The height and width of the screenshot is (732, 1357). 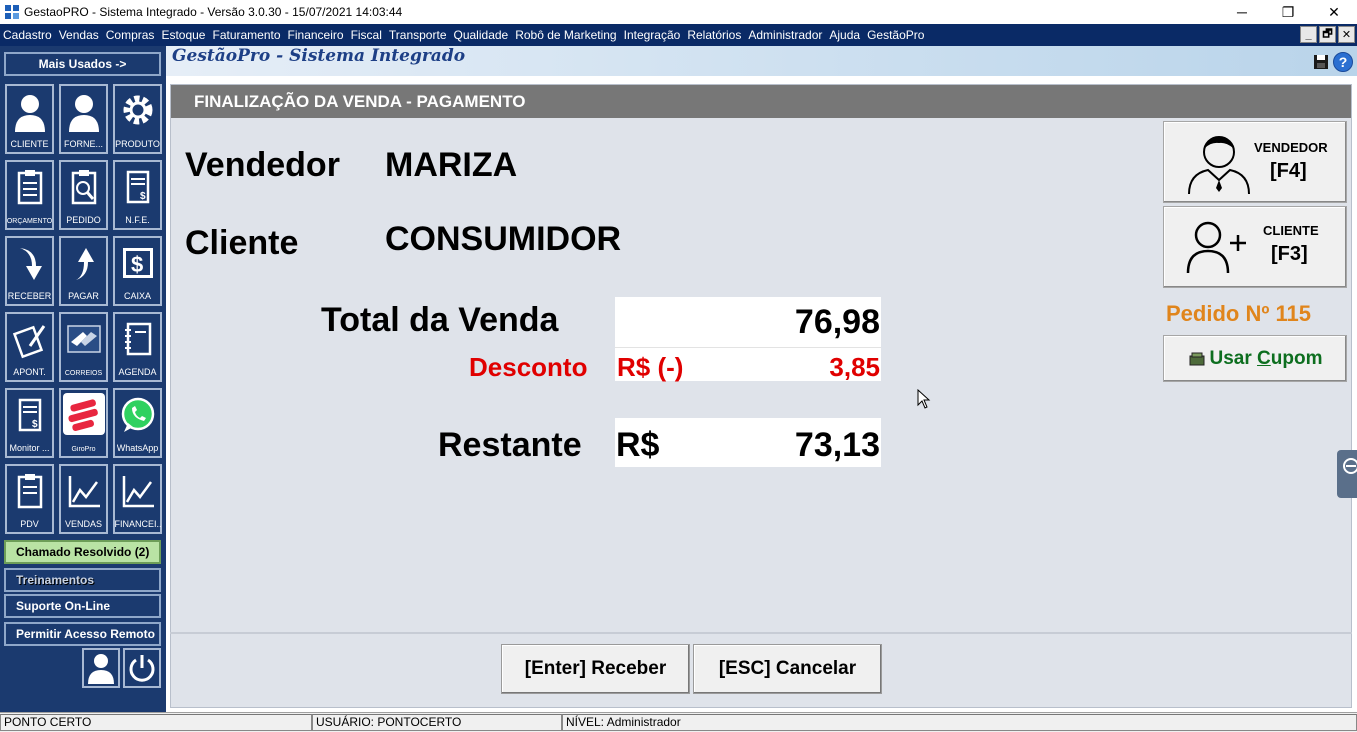 I want to click on tile-pdv: PDV, so click(x=29, y=499).